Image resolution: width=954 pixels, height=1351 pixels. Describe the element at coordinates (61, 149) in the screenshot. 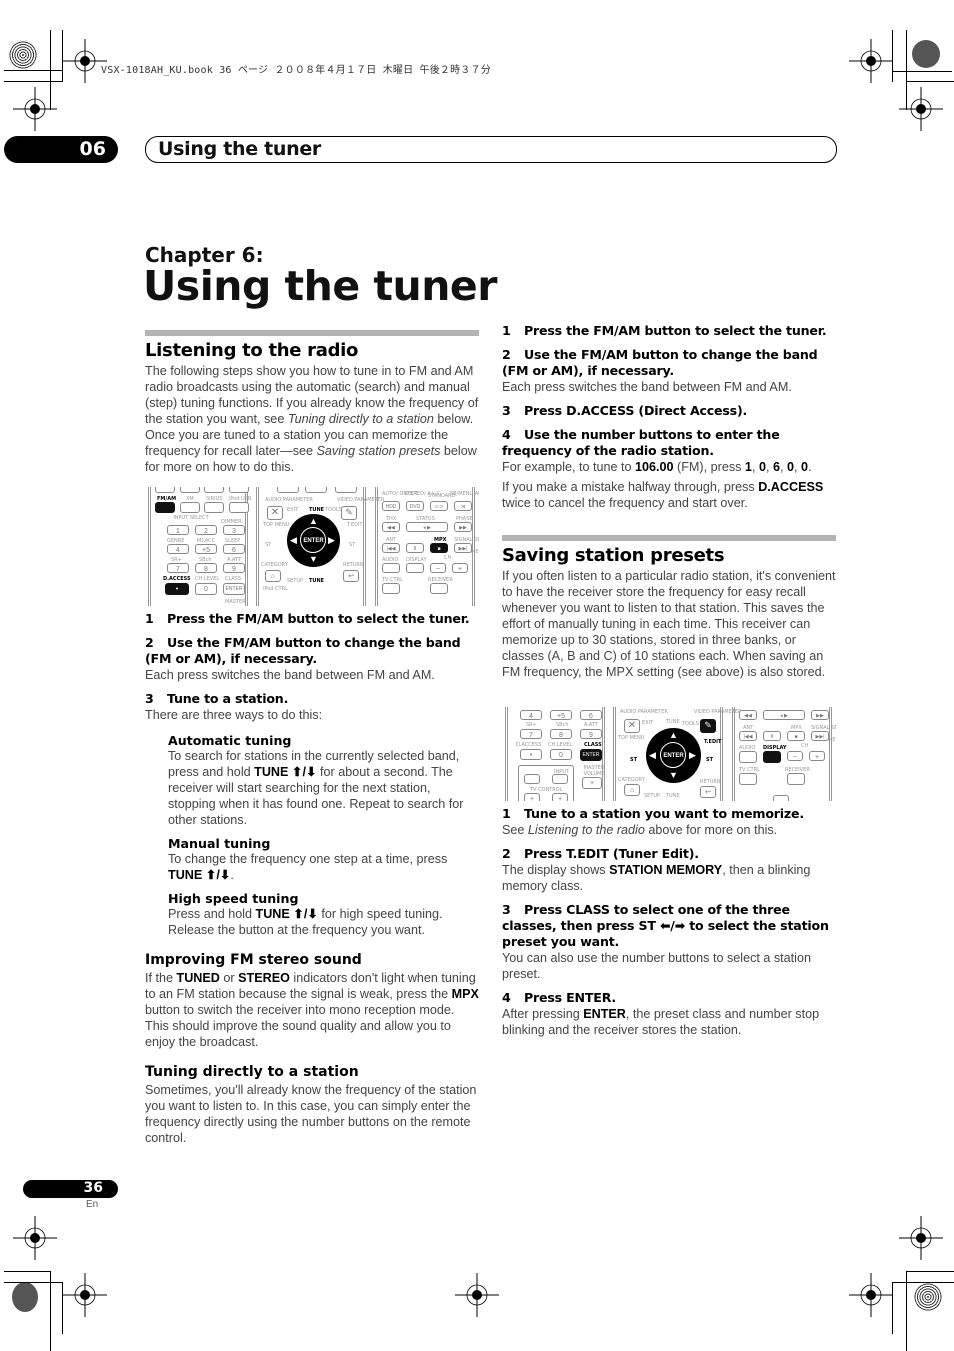

I see `chapter-number-tab: 06` at that location.